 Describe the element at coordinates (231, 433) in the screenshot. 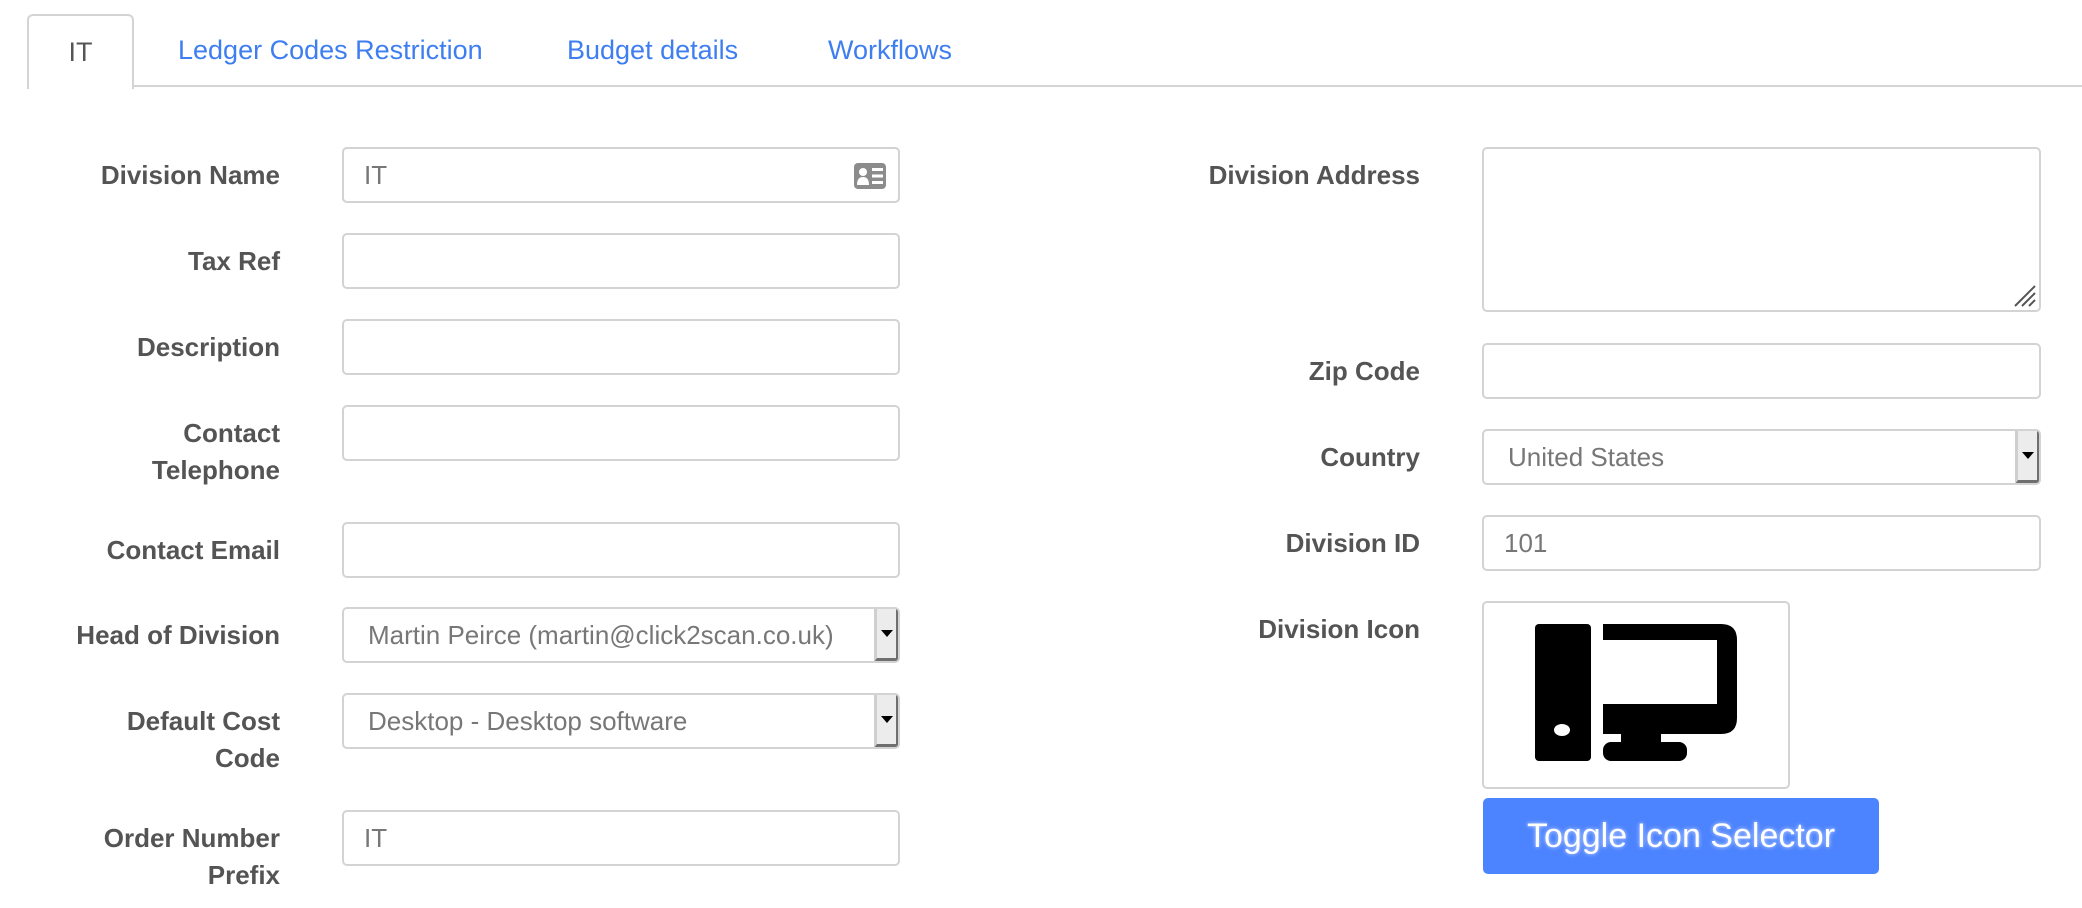

I see `contact-telephone-label-line1: Contact` at that location.